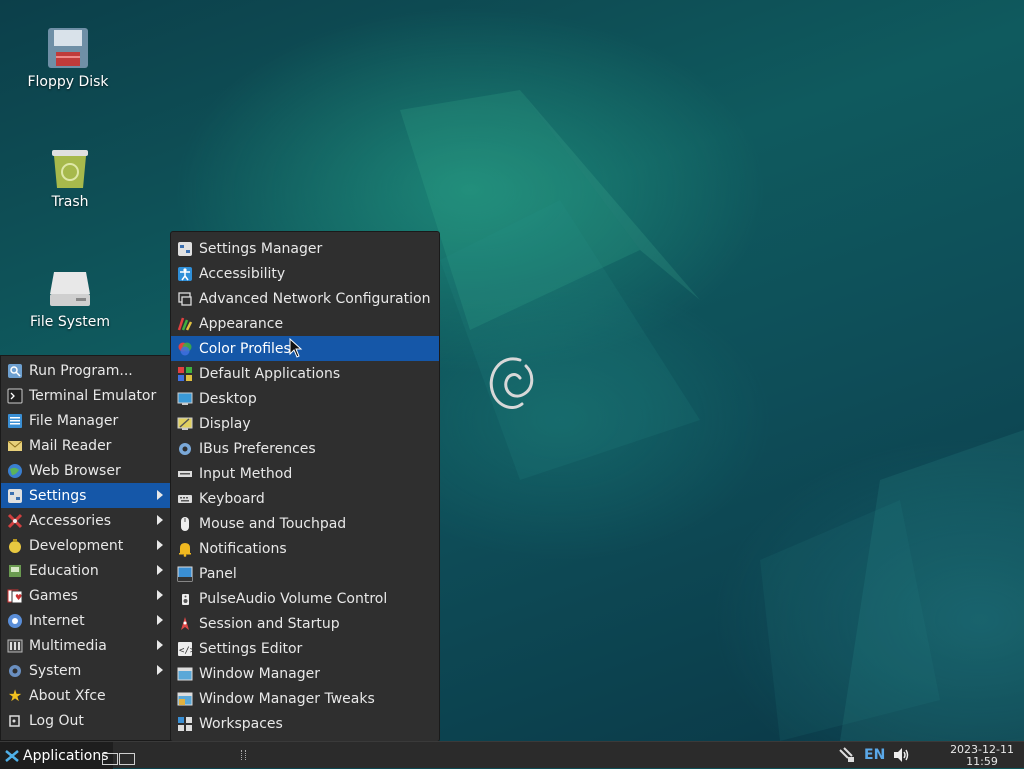 This screenshot has height=769, width=1024. What do you see at coordinates (70, 288) in the screenshot?
I see `hard-drive-icon` at bounding box center [70, 288].